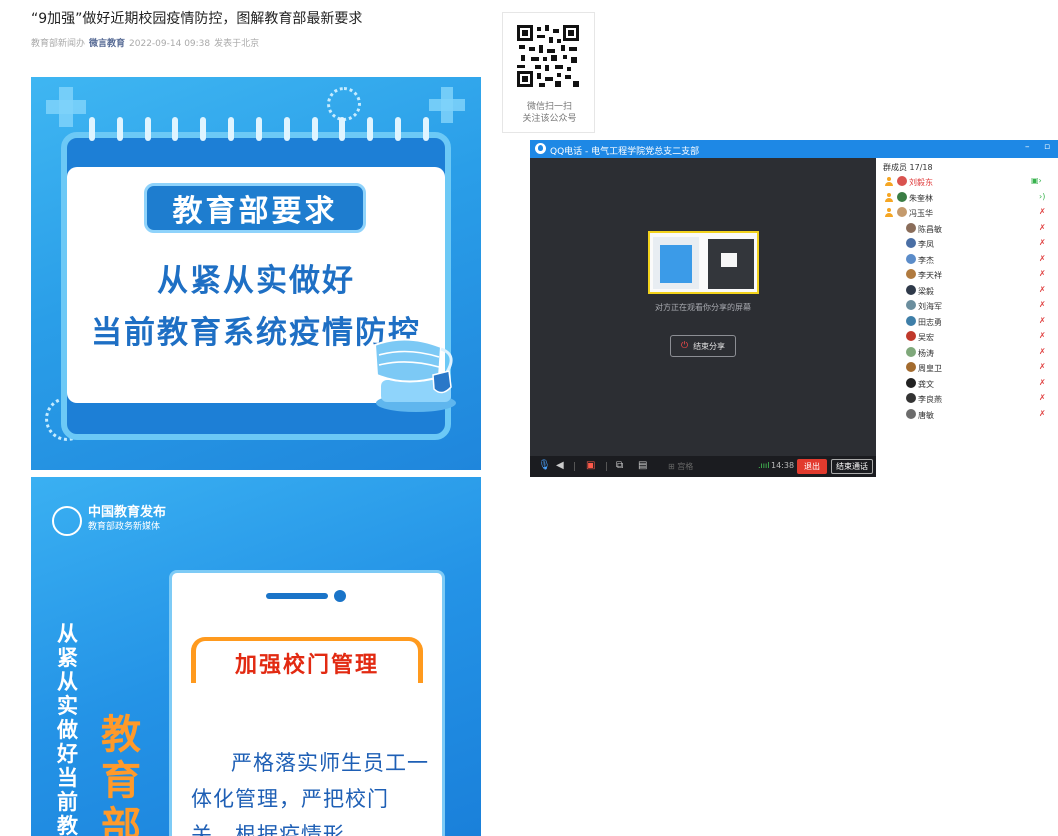  Describe the element at coordinates (926, 244) in the screenshot. I see `member-name: 李凤` at that location.